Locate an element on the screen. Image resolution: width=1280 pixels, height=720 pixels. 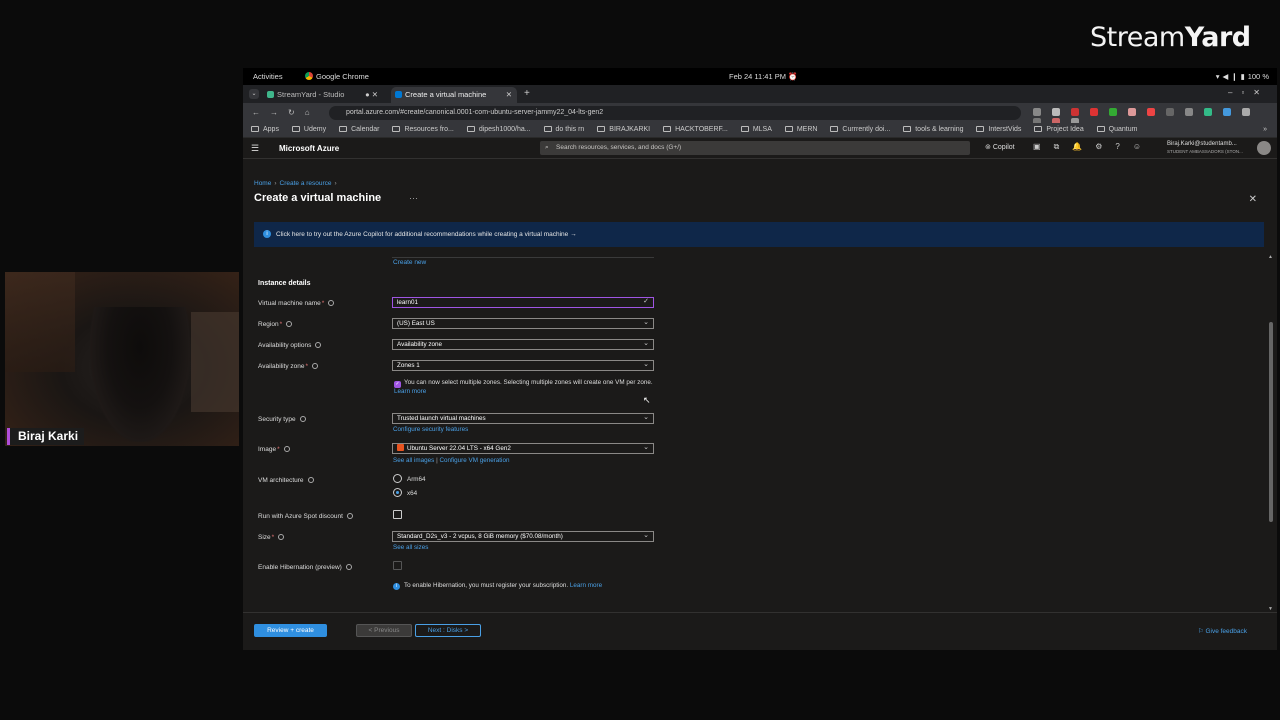
bookmark-item: do this rn is located at coordinates (563, 130).